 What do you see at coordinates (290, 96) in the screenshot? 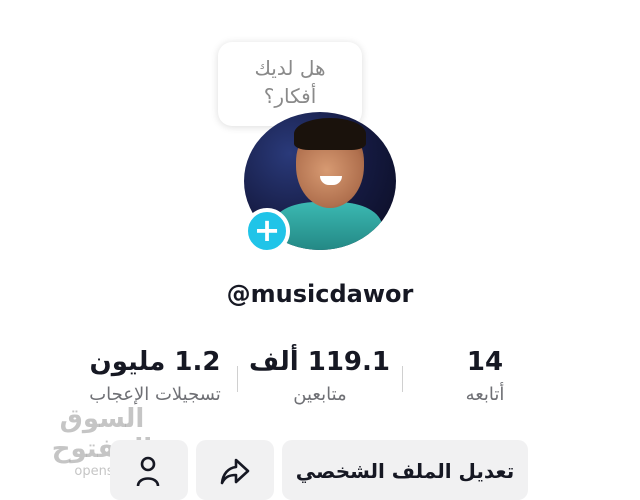
I see `bubble-line-2: أفكار؟` at bounding box center [290, 96].